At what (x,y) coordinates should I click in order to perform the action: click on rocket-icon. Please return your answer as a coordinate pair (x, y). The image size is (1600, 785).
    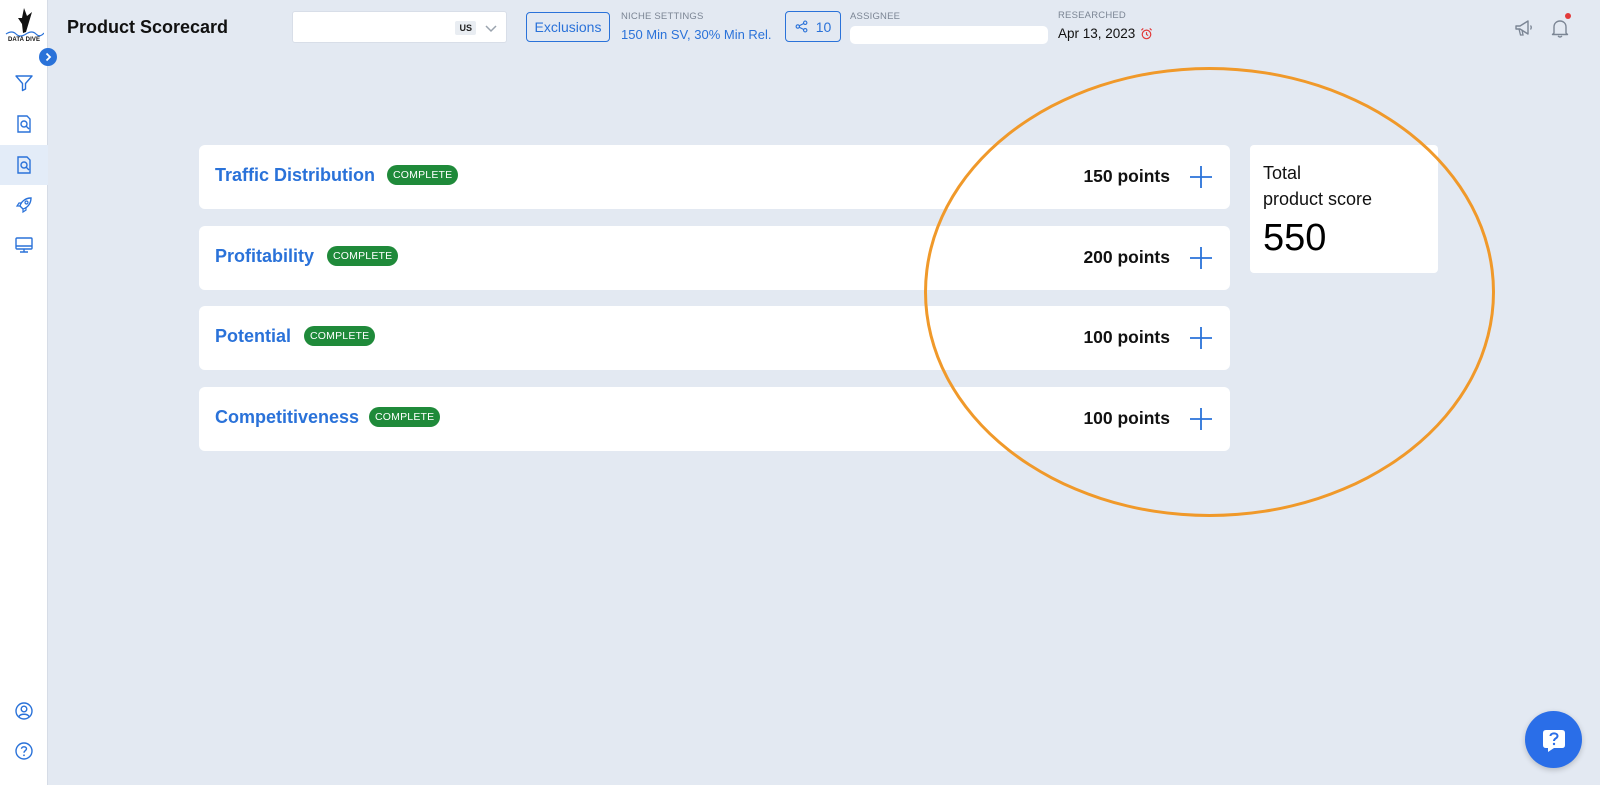
    Looking at the image, I should click on (23, 205).